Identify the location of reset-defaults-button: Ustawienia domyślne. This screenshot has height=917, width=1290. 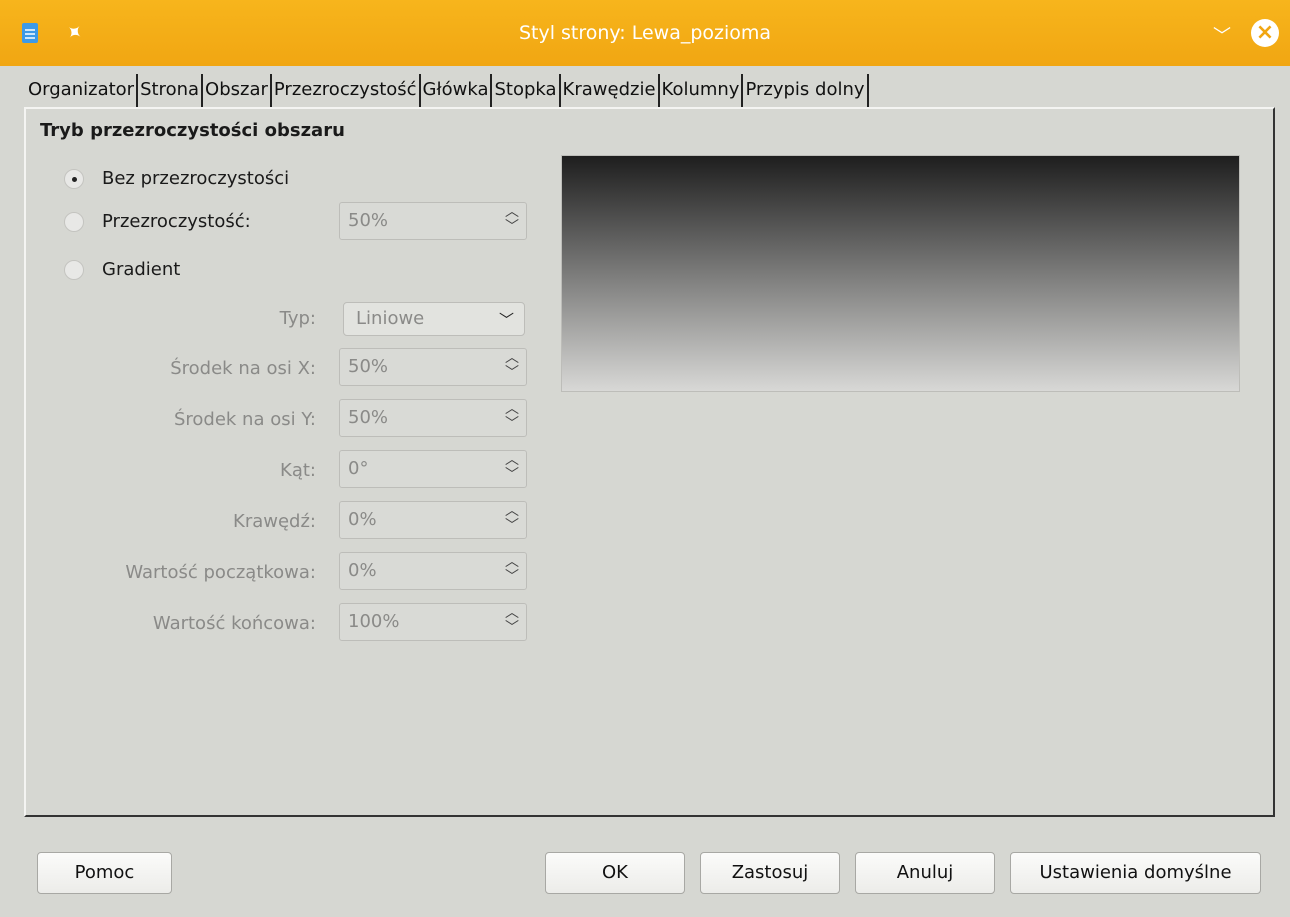
(1135, 873).